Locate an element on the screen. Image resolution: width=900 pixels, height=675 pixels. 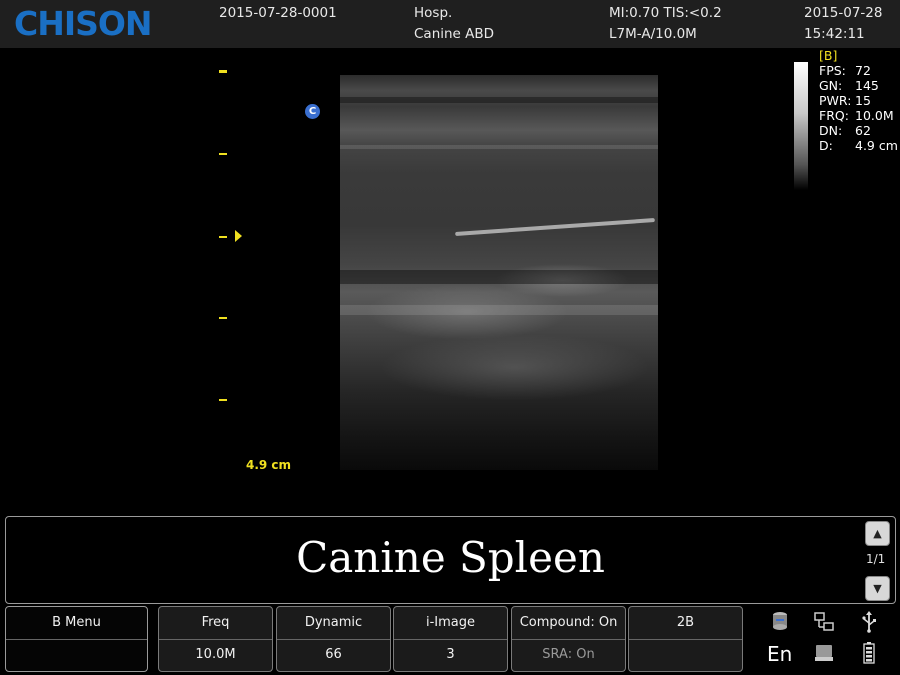
depth-label: 4.9 cm is located at coordinates (269, 465).